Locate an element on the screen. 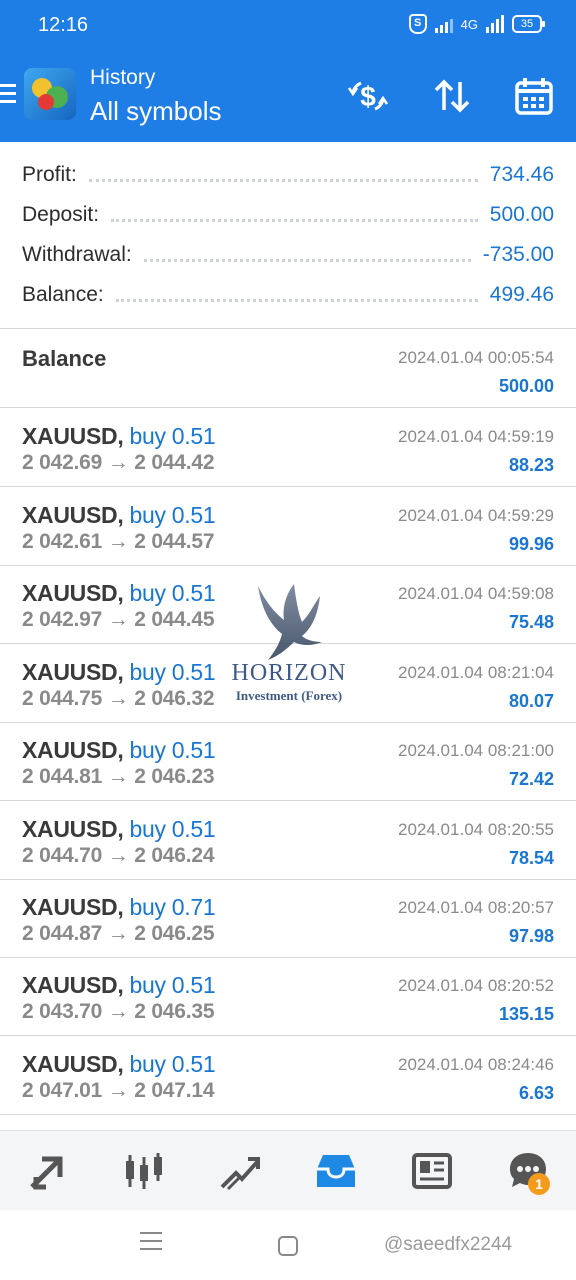 Image resolution: width=576 pixels, height=1280 pixels. deal-prices: 2 042.61 → 2 044.57 is located at coordinates (118, 541).